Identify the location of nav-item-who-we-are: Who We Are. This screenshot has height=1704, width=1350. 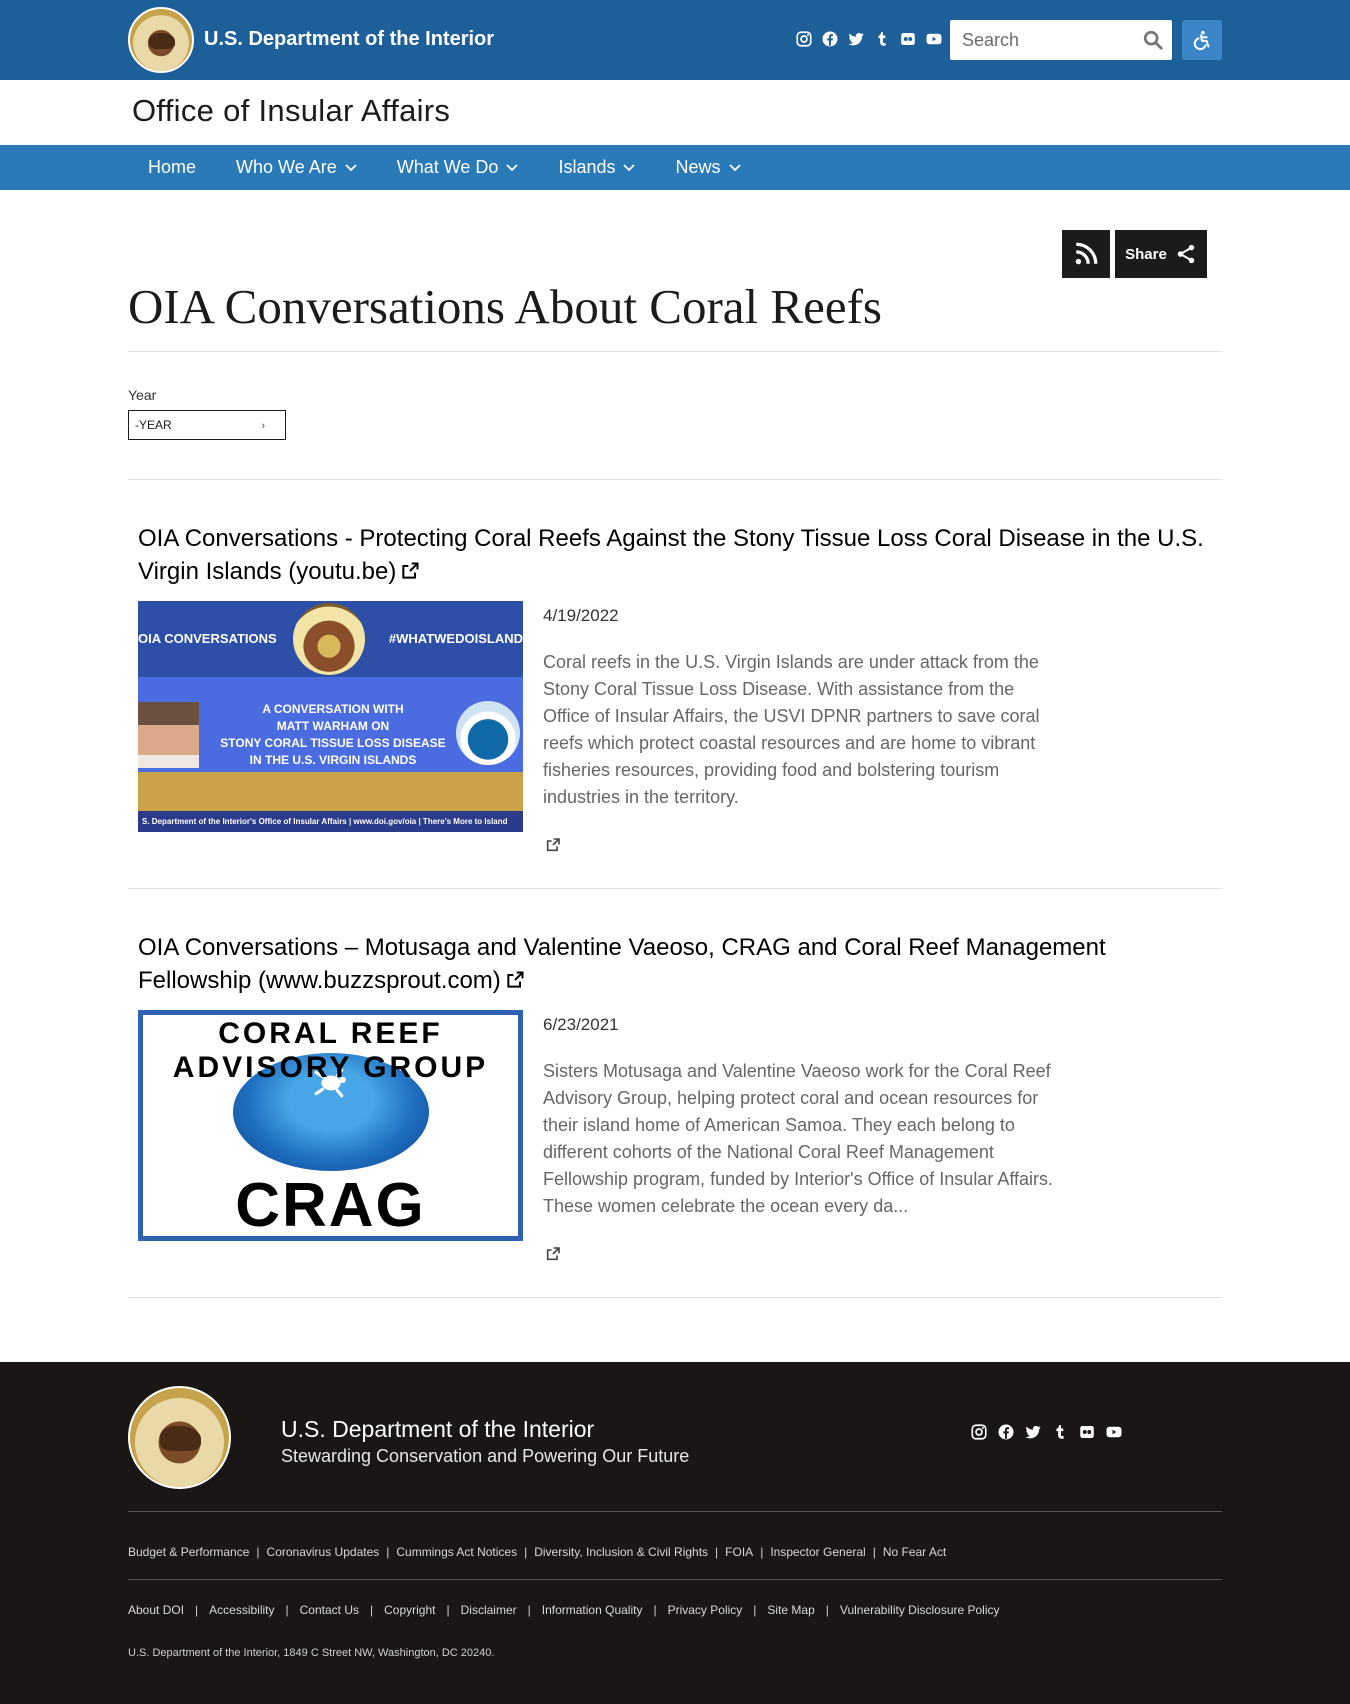
(296, 167).